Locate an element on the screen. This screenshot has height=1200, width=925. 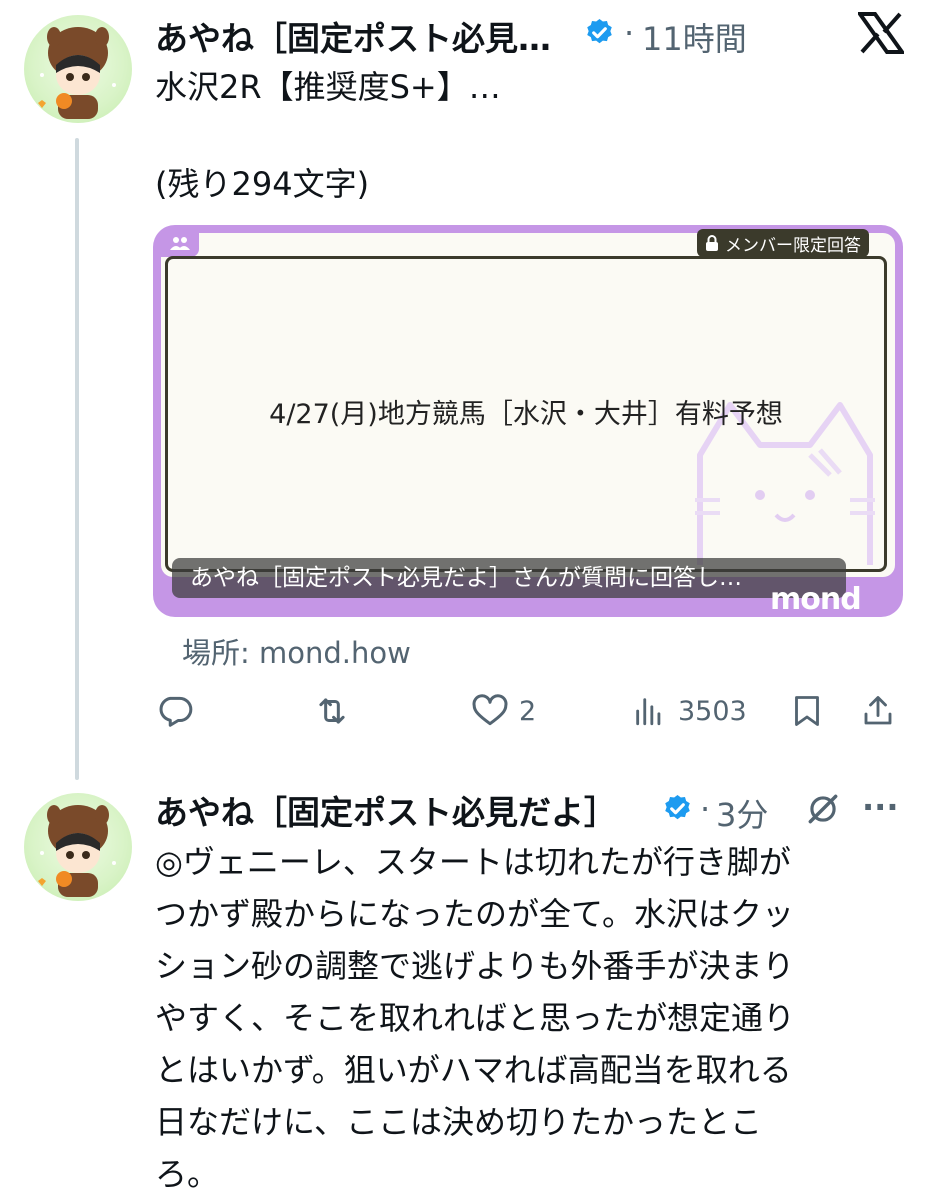
edit-icon is located at coordinates (823, 811).